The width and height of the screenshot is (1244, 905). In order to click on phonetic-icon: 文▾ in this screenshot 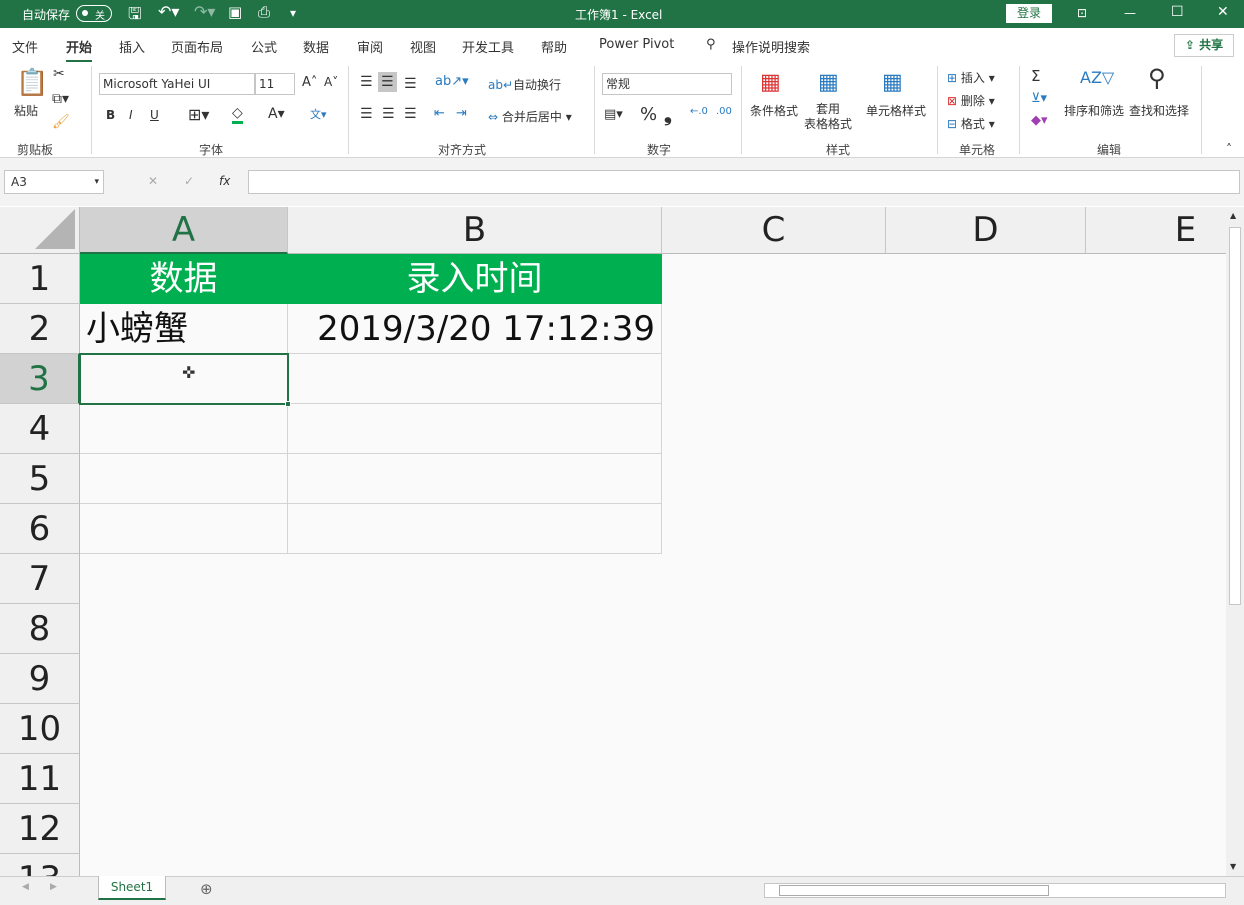, I will do `click(318, 114)`.